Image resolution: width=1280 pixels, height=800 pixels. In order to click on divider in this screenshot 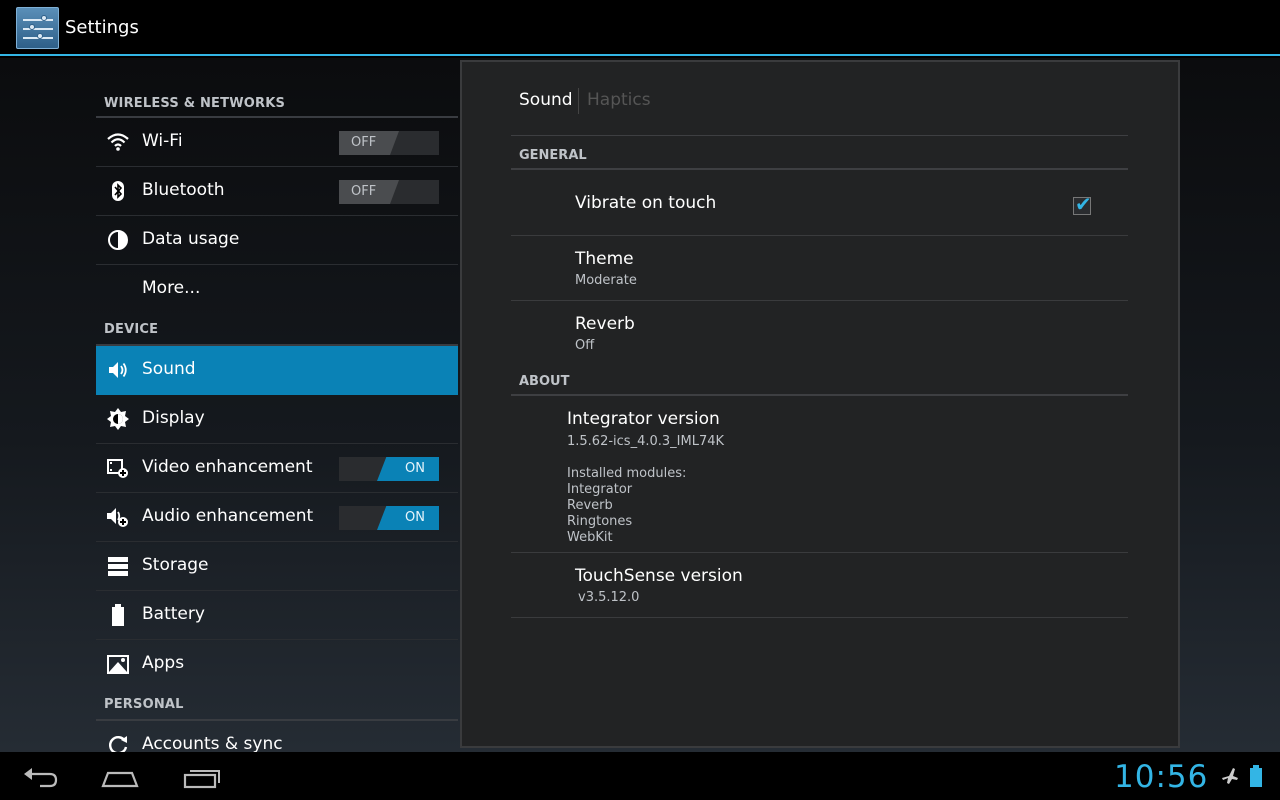, I will do `click(819, 135)`.